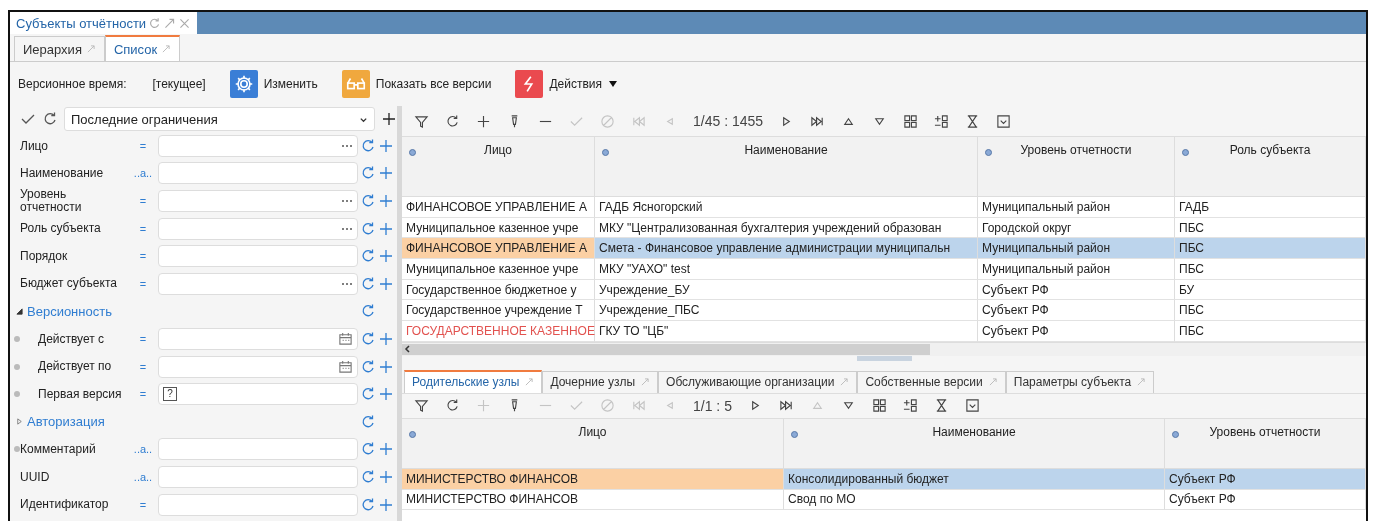 Image resolution: width=1376 pixels, height=521 pixels. I want to click on detail-tab: Параметры субъекта, so click(1080, 381).